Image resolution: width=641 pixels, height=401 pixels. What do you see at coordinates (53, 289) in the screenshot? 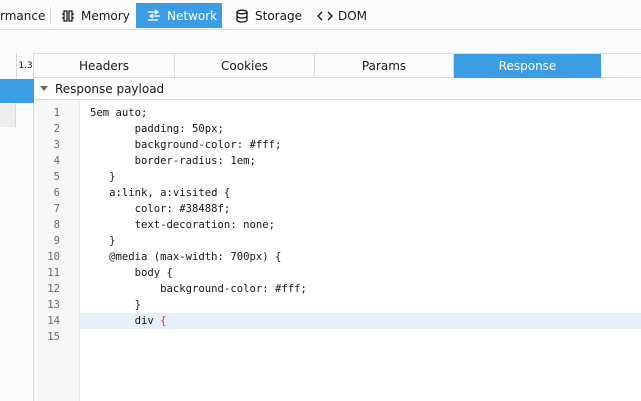
I see `line-number: 12` at bounding box center [53, 289].